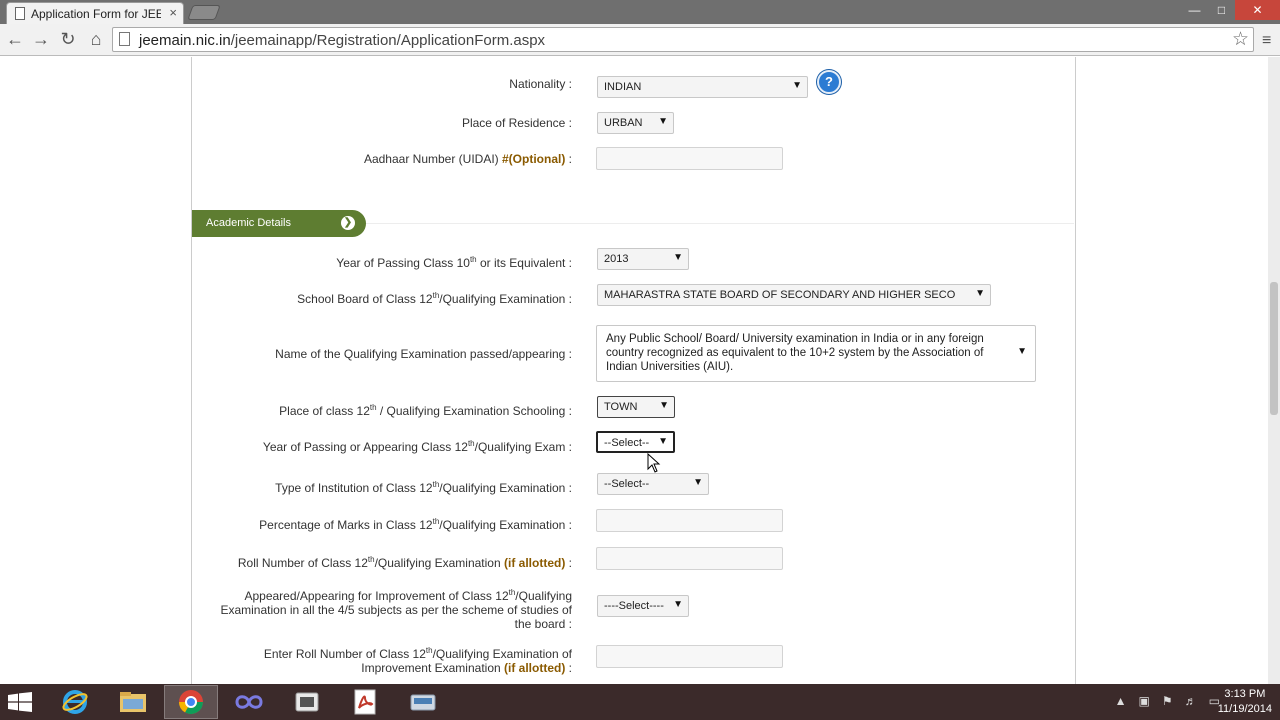 The image size is (1280, 720). Describe the element at coordinates (68, 39) in the screenshot. I see `reload-icon: ↻` at that location.